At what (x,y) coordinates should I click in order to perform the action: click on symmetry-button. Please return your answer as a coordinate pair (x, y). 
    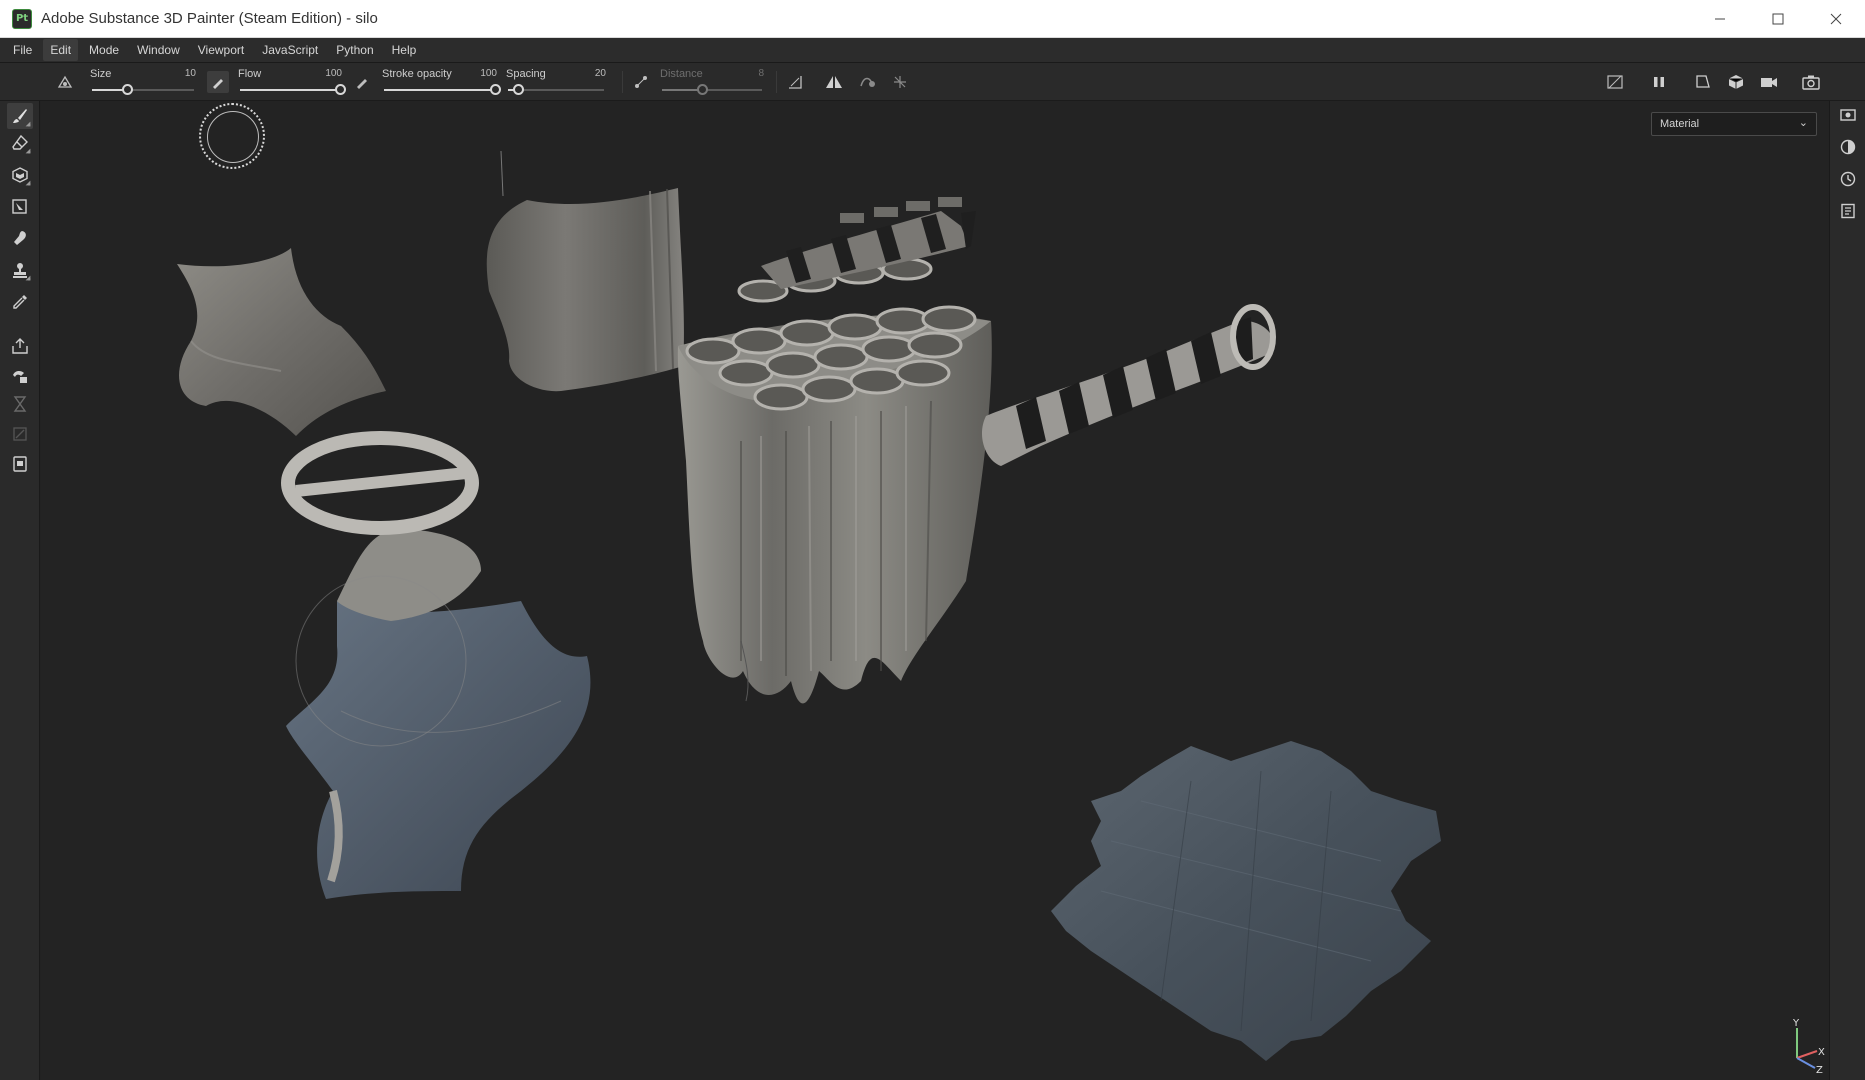
    Looking at the image, I should click on (834, 82).